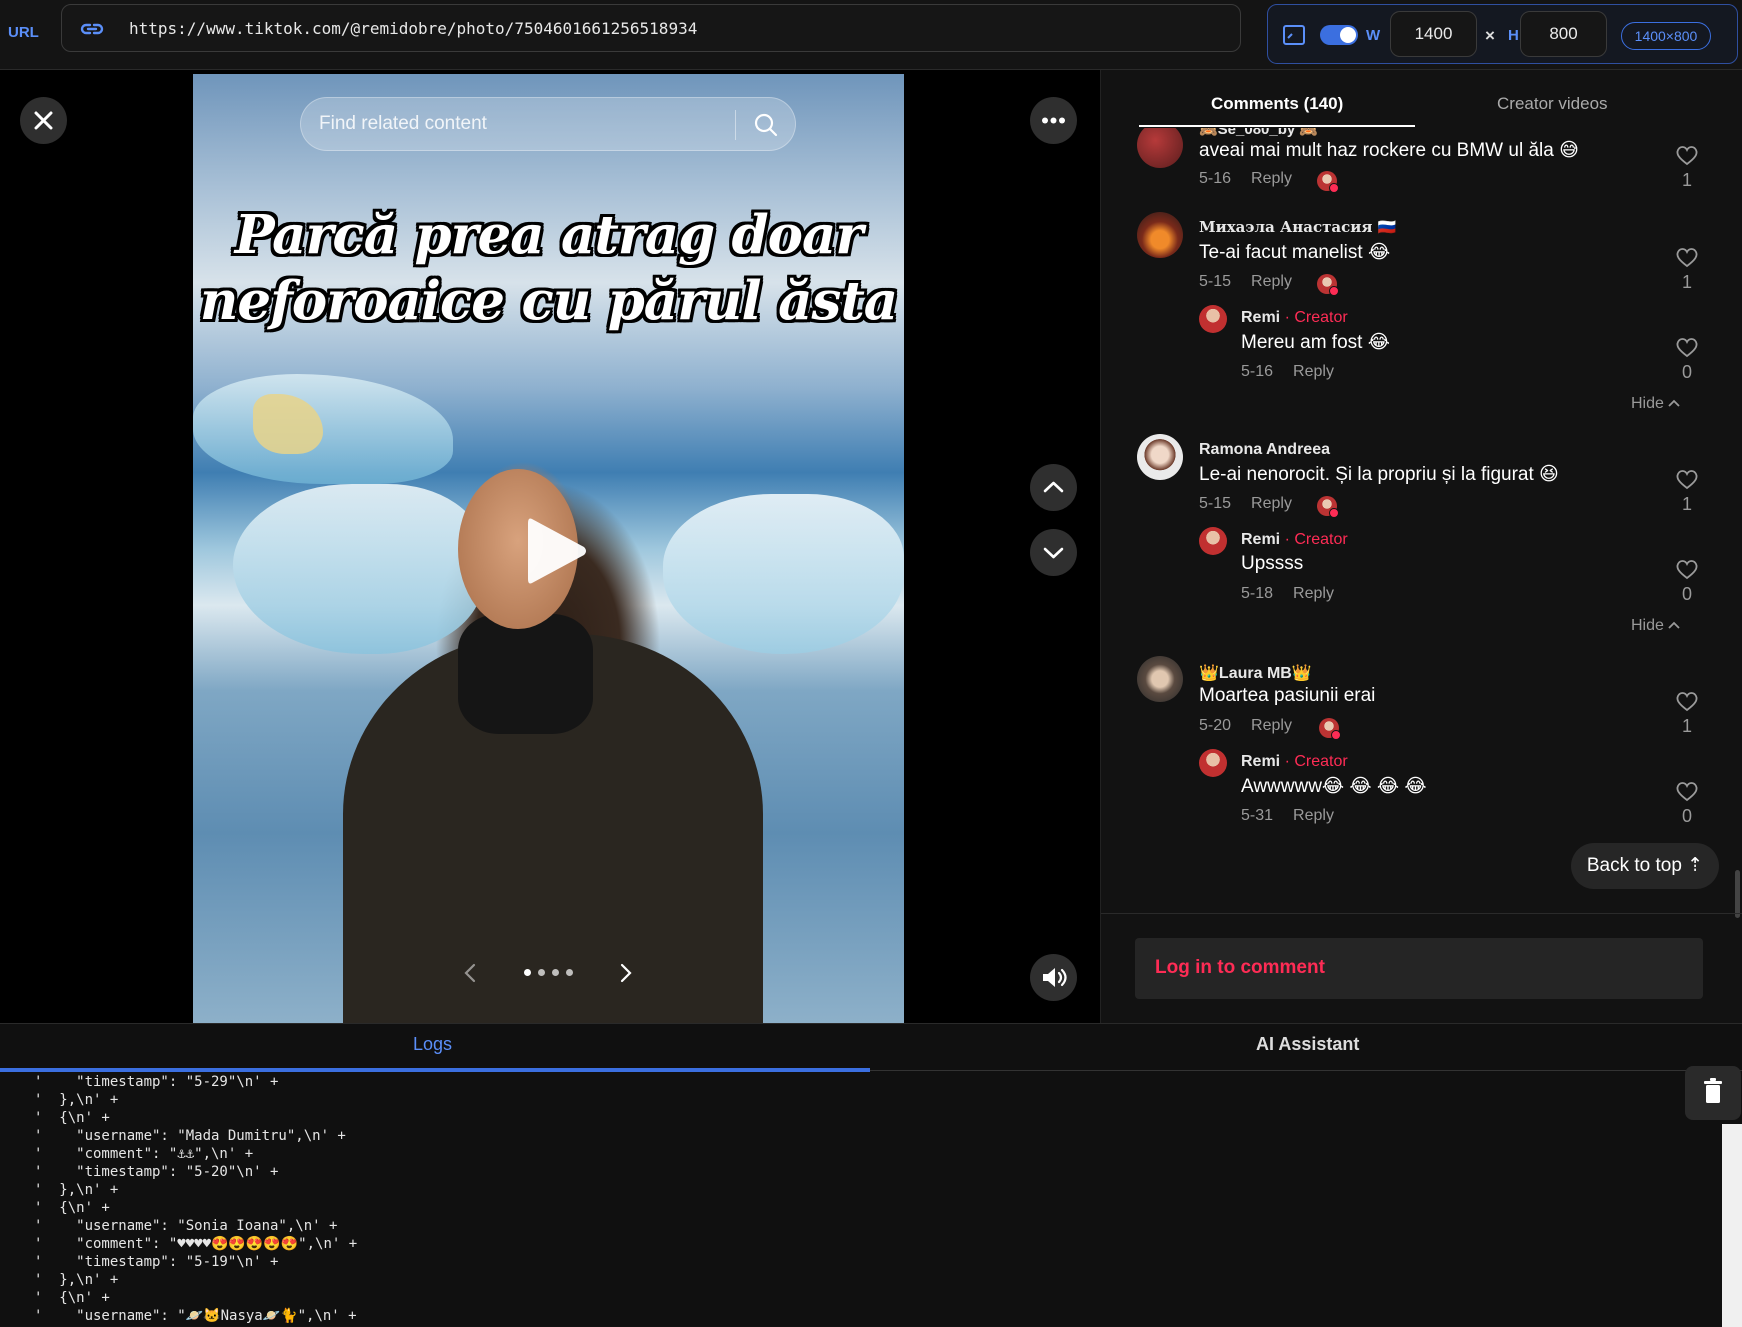  I want to click on login-to-comment-button: Log in to comment, so click(1419, 968).